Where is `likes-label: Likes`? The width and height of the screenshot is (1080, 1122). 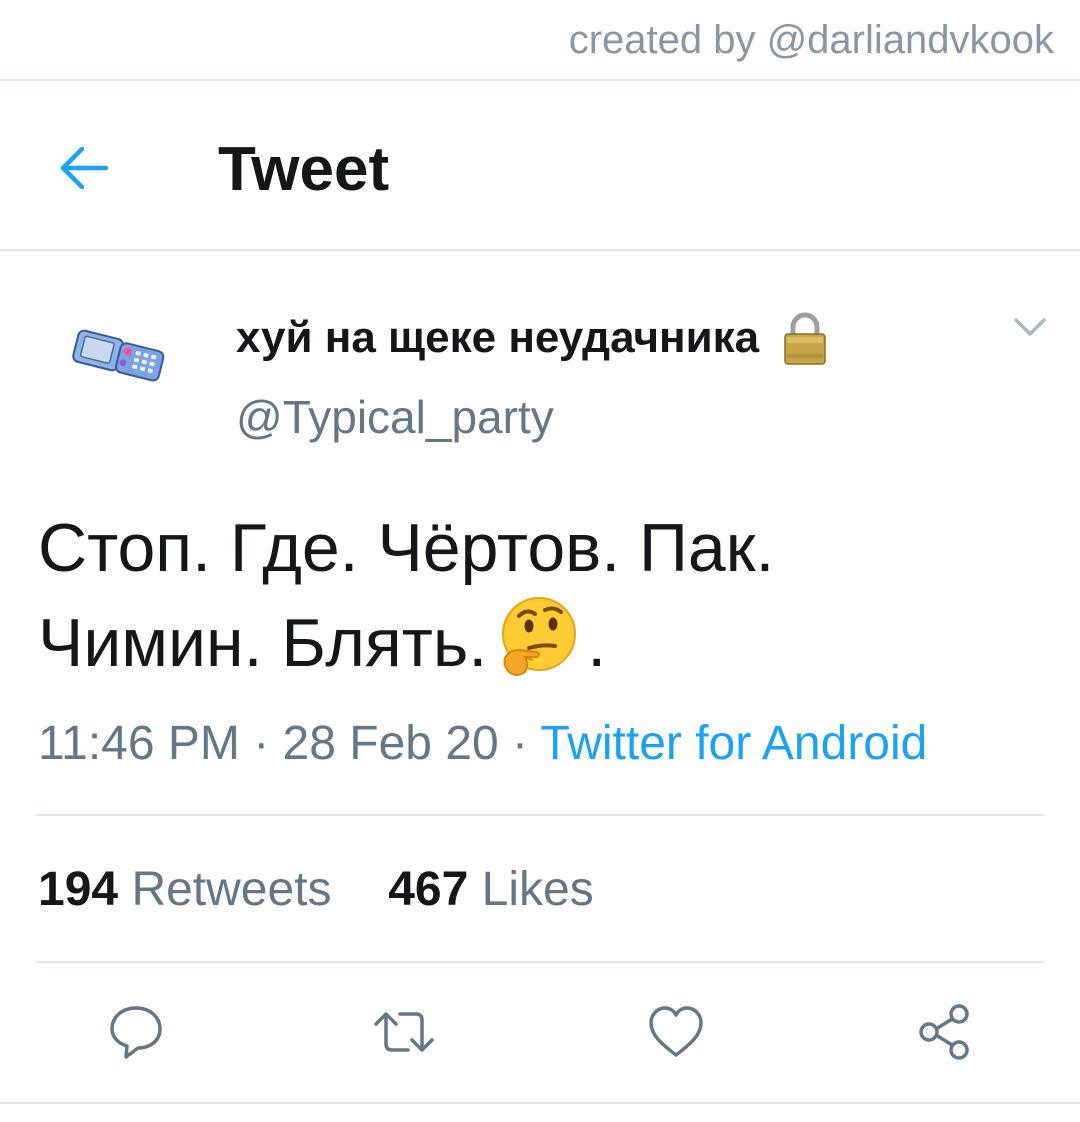 likes-label: Likes is located at coordinates (537, 889).